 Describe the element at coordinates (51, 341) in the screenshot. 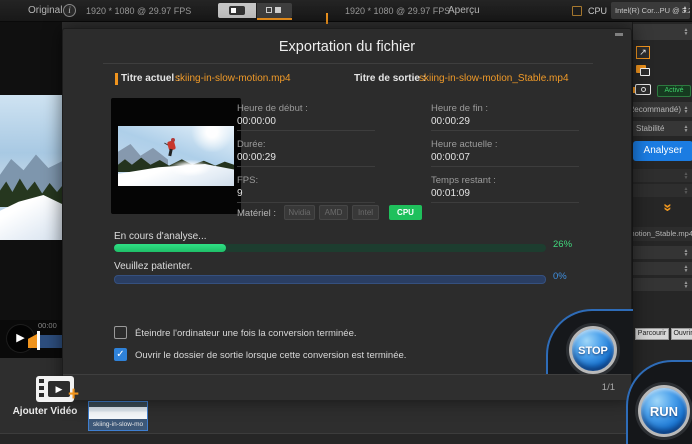

I see `seek-track` at that location.